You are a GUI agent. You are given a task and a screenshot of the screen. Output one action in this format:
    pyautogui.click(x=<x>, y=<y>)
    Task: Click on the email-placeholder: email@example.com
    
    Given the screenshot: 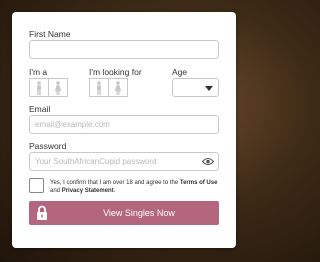 What is the action you would take?
    pyautogui.click(x=72, y=124)
    